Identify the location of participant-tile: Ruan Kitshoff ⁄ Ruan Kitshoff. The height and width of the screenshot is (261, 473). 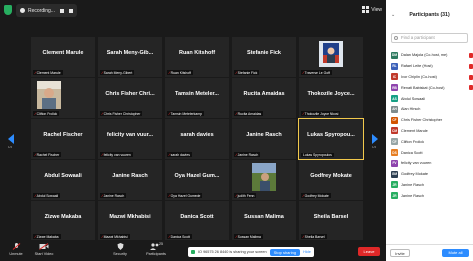
(197, 57).